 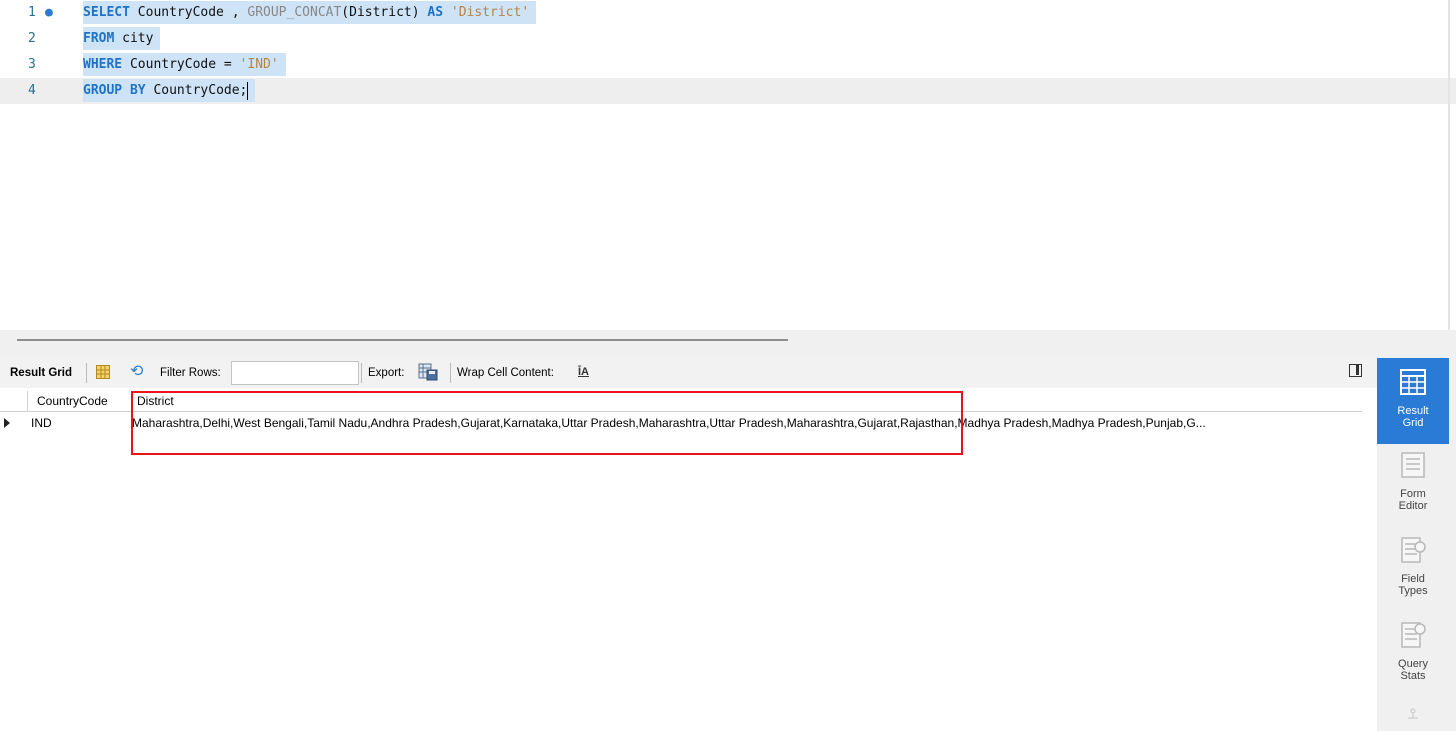 I want to click on code-text: WHERE CountryCode = 'IND', so click(x=184, y=64).